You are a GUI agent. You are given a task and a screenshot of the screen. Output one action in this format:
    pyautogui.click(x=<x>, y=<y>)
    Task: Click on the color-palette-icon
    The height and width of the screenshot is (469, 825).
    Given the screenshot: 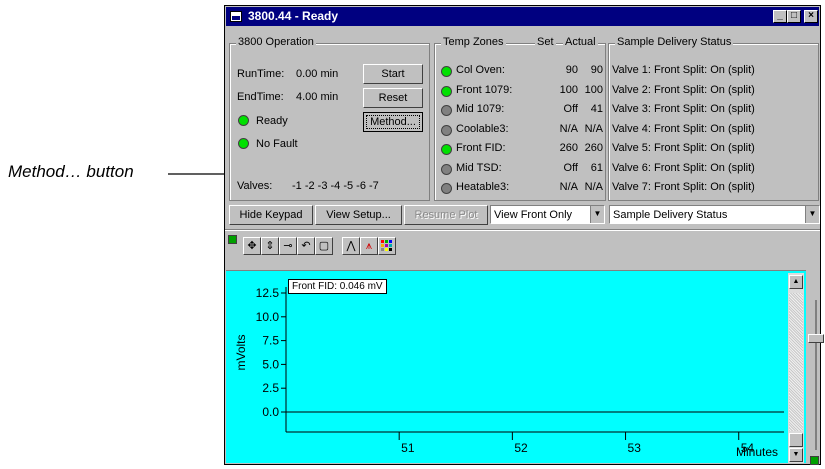 What is the action you would take?
    pyautogui.click(x=387, y=246)
    